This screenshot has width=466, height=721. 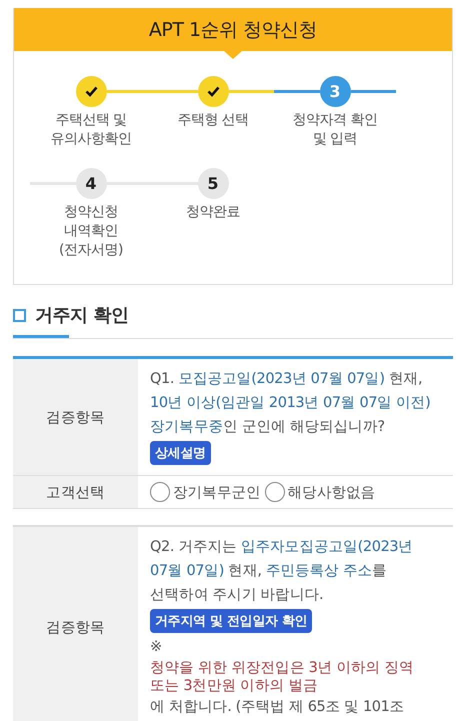 I want to click on step-label: 청약자격 확인 및 입력, so click(x=335, y=130).